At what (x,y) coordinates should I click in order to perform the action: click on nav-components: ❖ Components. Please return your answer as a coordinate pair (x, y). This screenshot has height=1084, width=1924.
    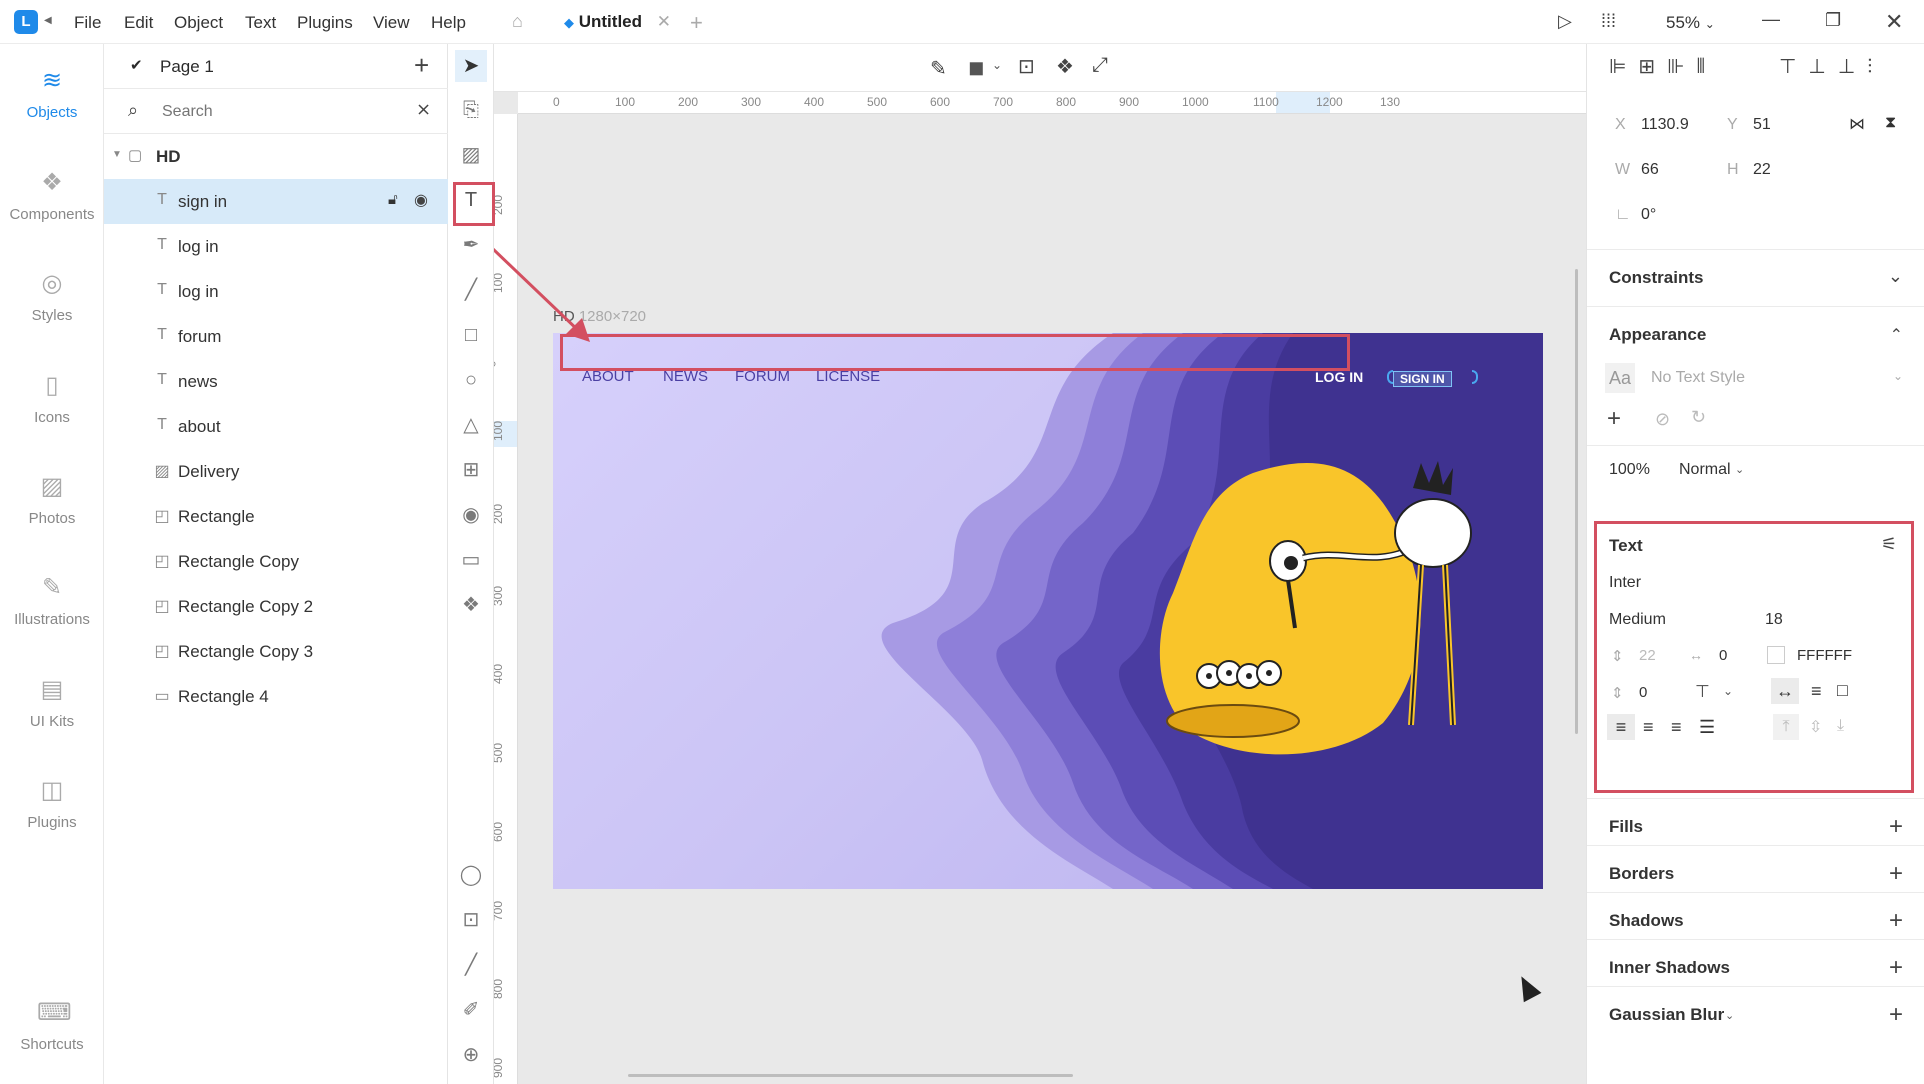
    Looking at the image, I should click on (52, 195).